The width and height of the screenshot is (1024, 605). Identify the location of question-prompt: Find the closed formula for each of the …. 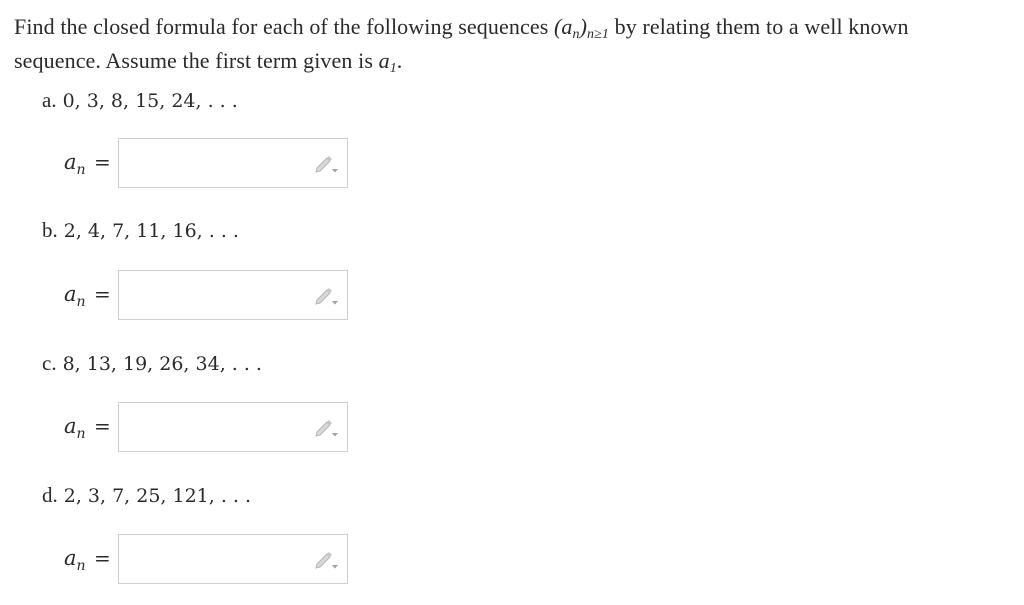
(514, 44).